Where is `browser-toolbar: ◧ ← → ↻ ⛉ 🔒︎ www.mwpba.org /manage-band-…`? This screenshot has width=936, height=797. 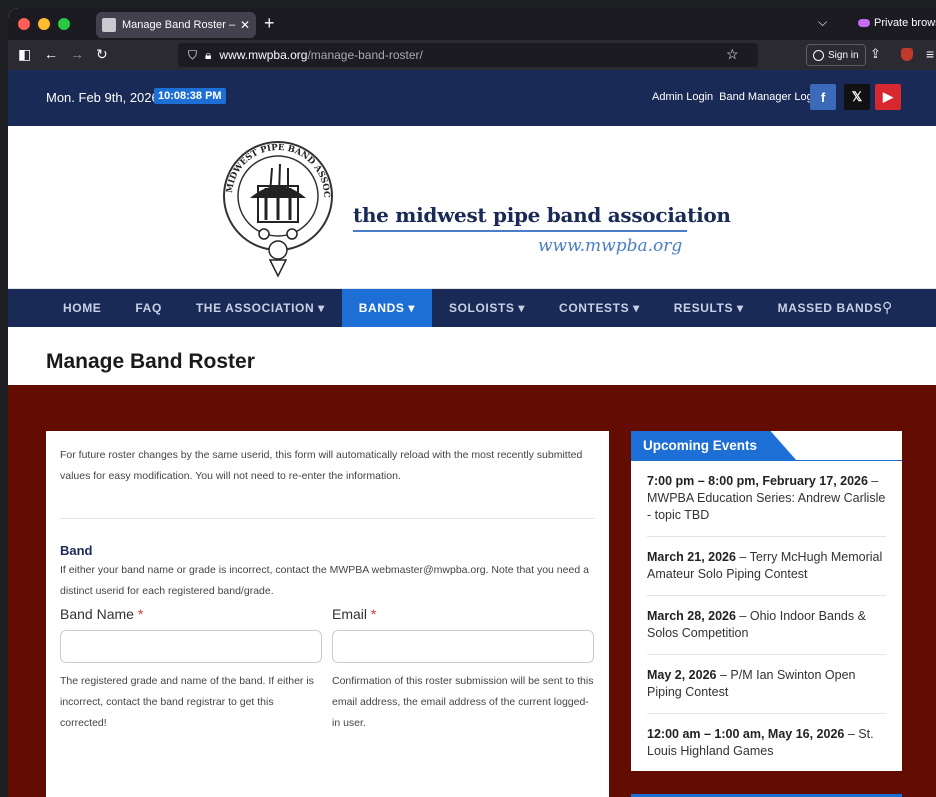 browser-toolbar: ◧ ← → ↻ ⛉ 🔒︎ www.mwpba.org /manage-band-… is located at coordinates (472, 55).